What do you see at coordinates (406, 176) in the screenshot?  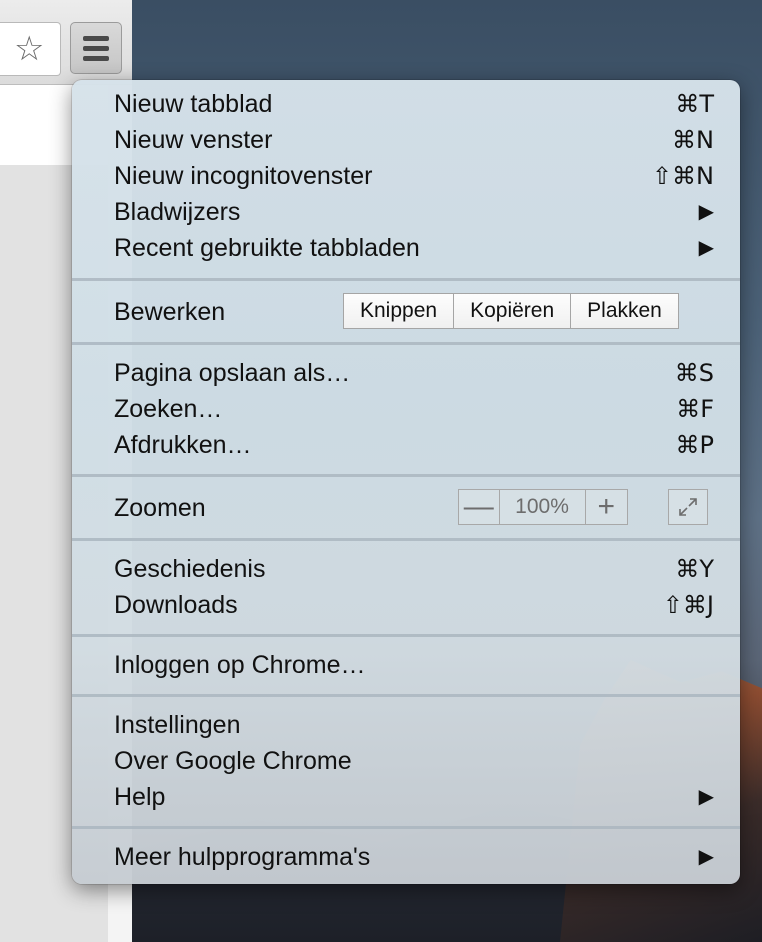 I see `menu-item-new-incognito-window: Nieuw incognitovenster ⇧⌘N` at bounding box center [406, 176].